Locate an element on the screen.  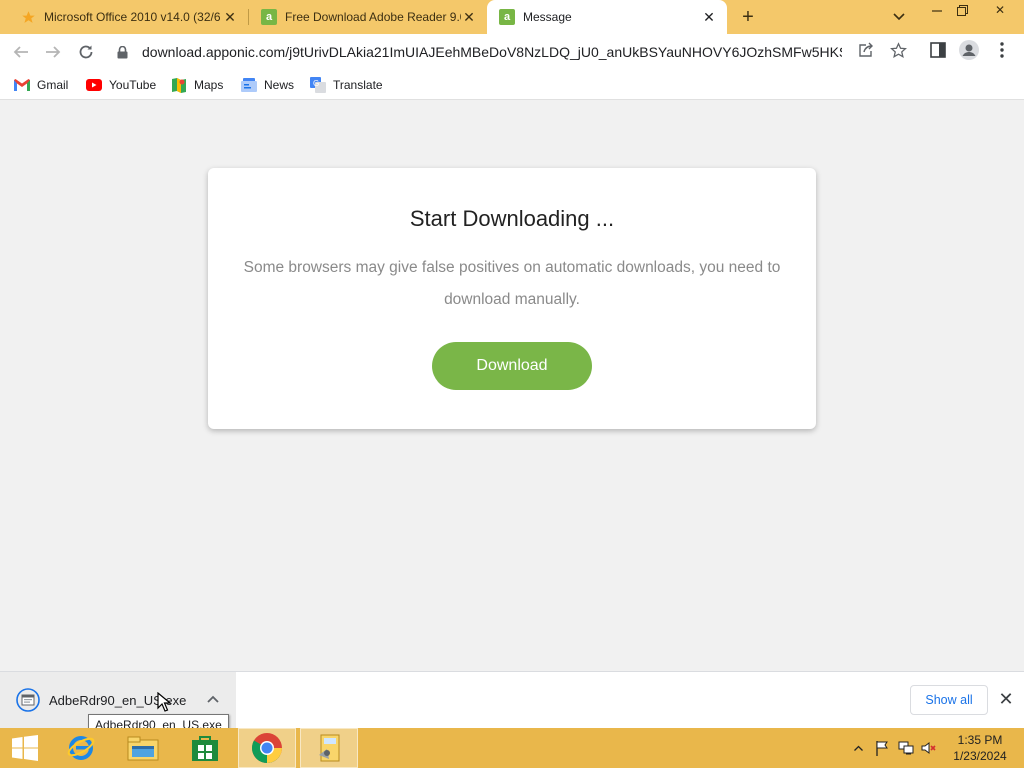
clock-time: 1:35 PM is located at coordinates (980, 740).